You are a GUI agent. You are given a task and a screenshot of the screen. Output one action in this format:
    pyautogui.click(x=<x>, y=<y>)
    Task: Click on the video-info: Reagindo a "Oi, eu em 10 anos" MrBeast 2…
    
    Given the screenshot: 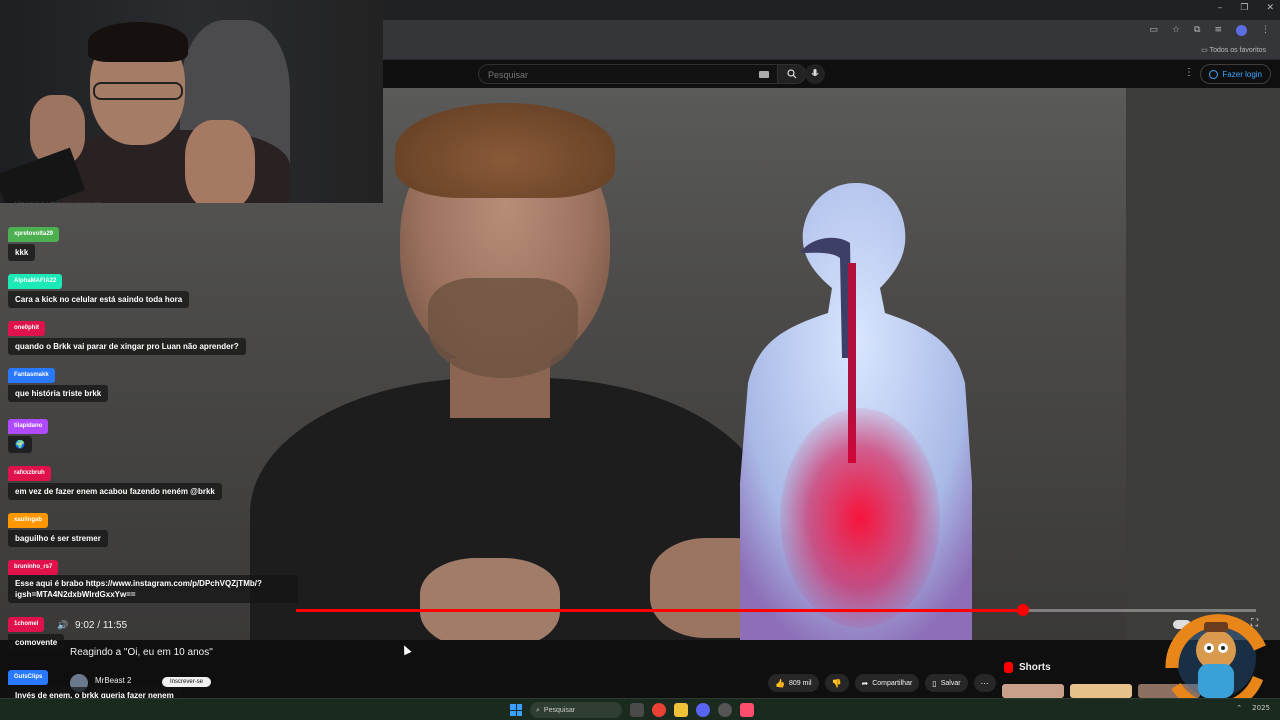 What is the action you would take?
    pyautogui.click(x=640, y=669)
    